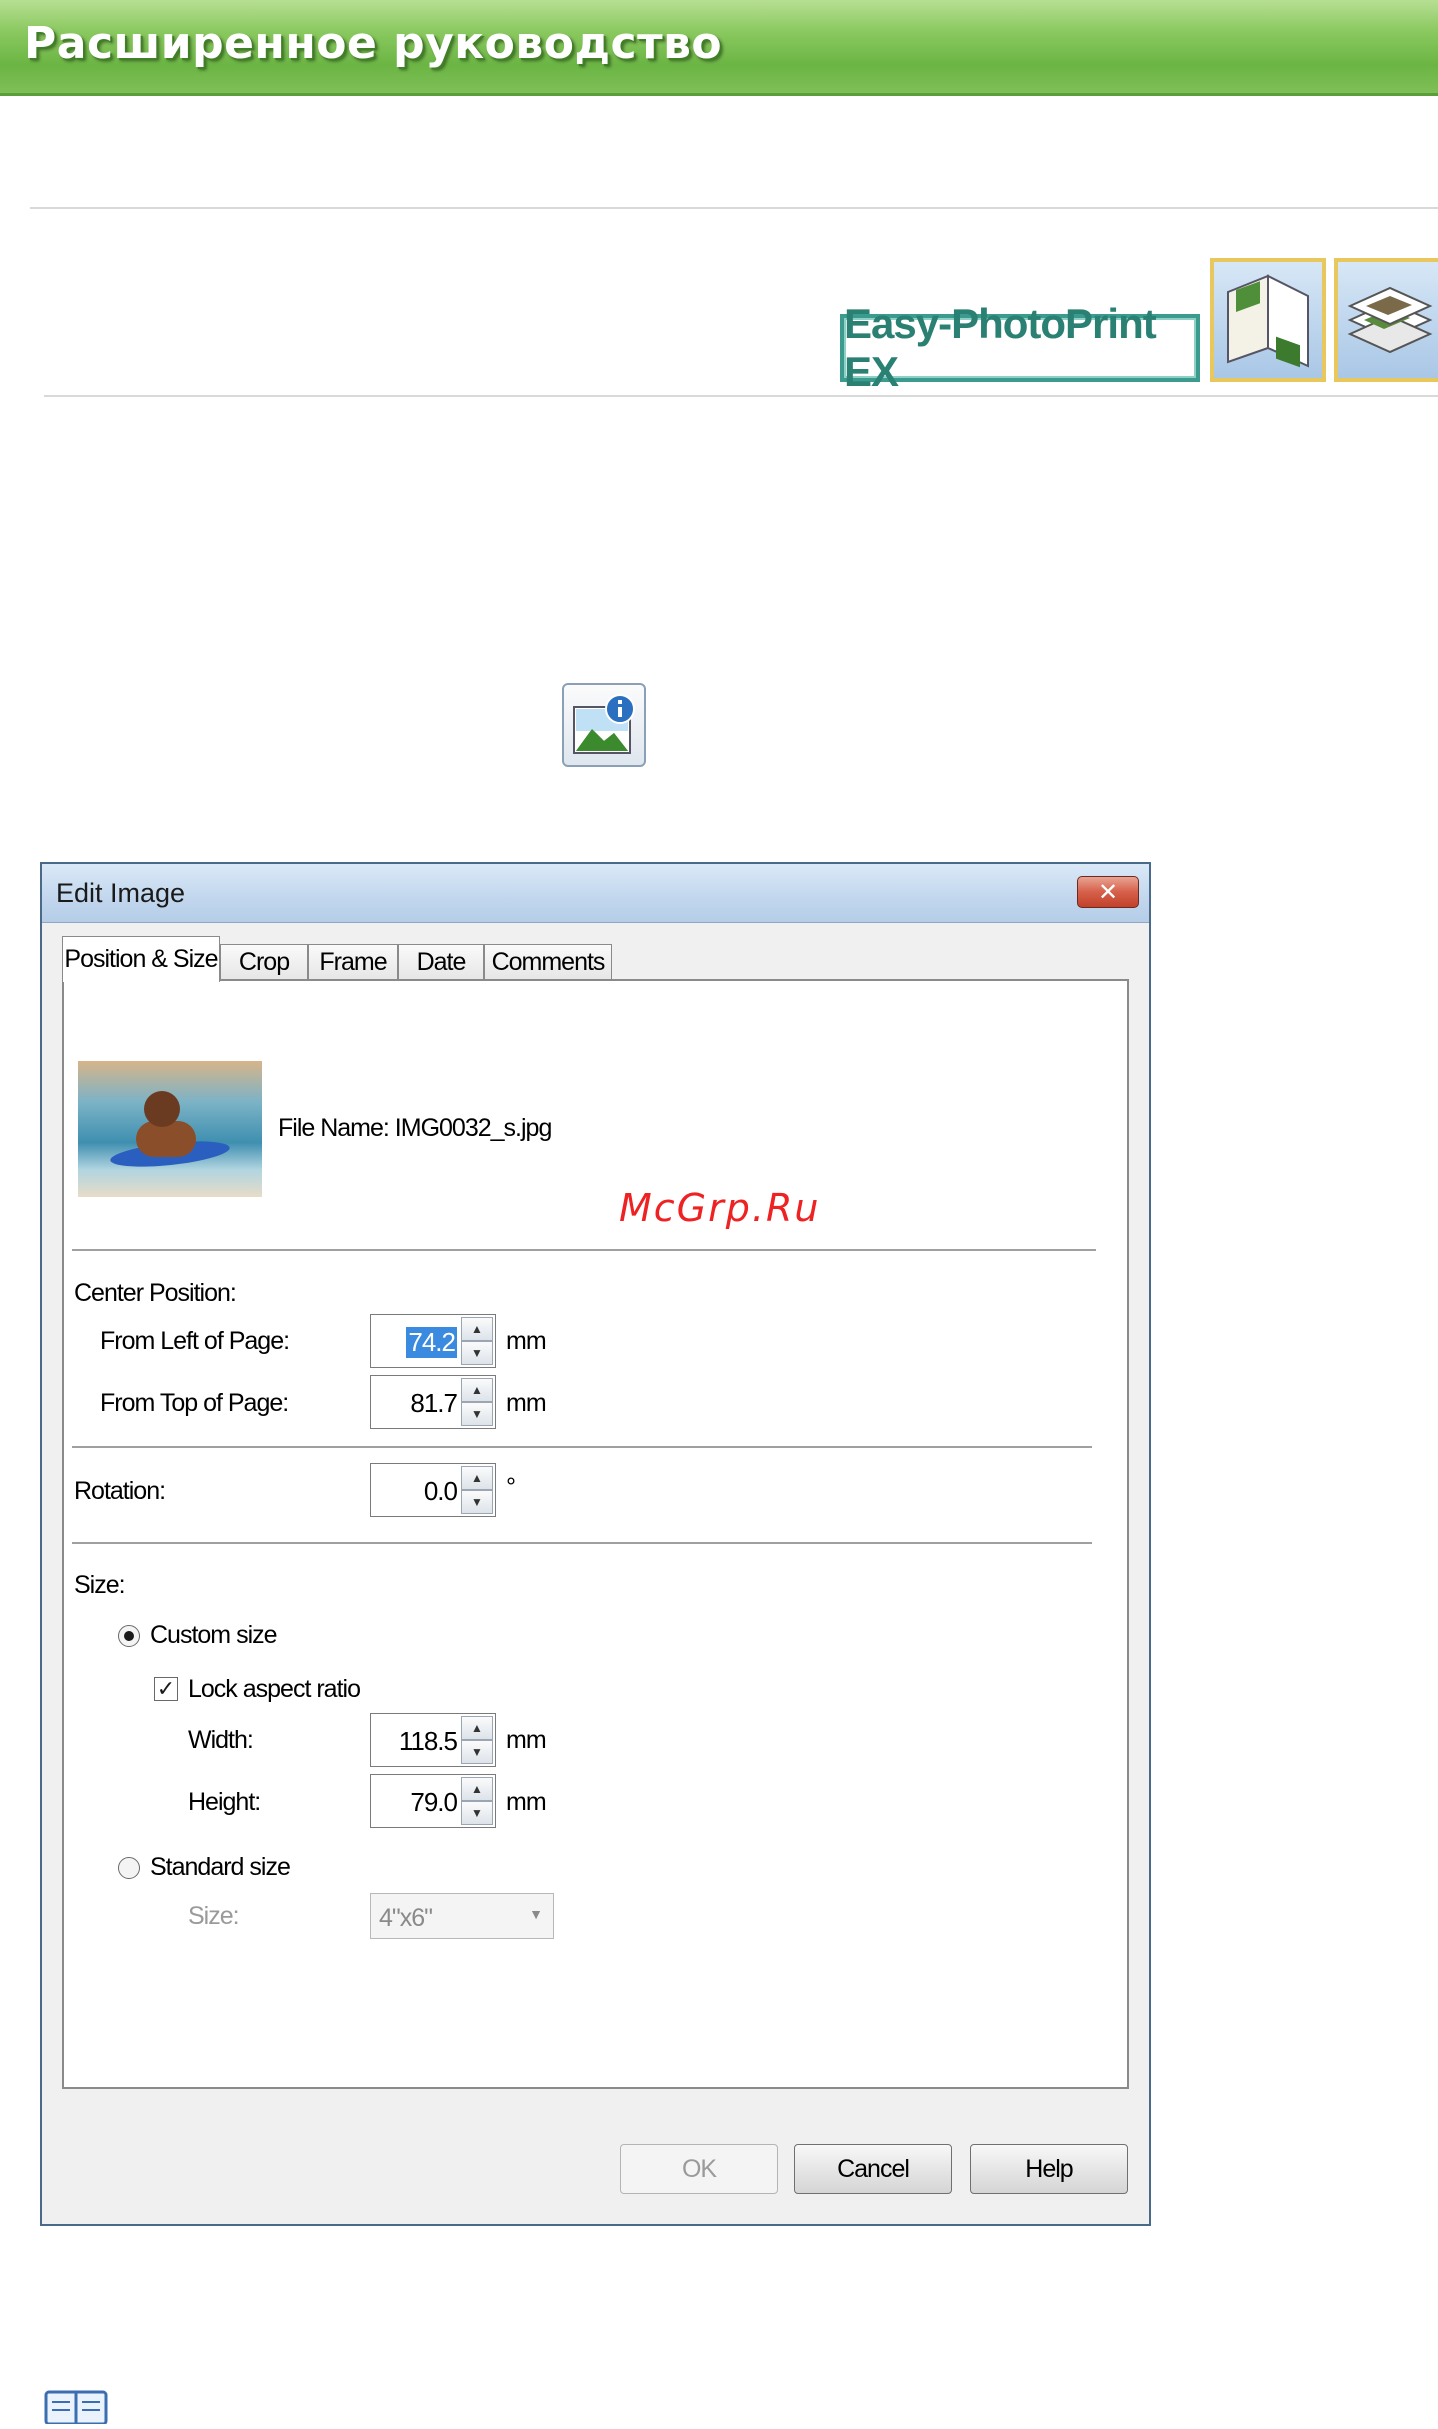 This screenshot has width=1438, height=2429. What do you see at coordinates (406, 1918) in the screenshot?
I see `standard-size-value: 4"x6"` at bounding box center [406, 1918].